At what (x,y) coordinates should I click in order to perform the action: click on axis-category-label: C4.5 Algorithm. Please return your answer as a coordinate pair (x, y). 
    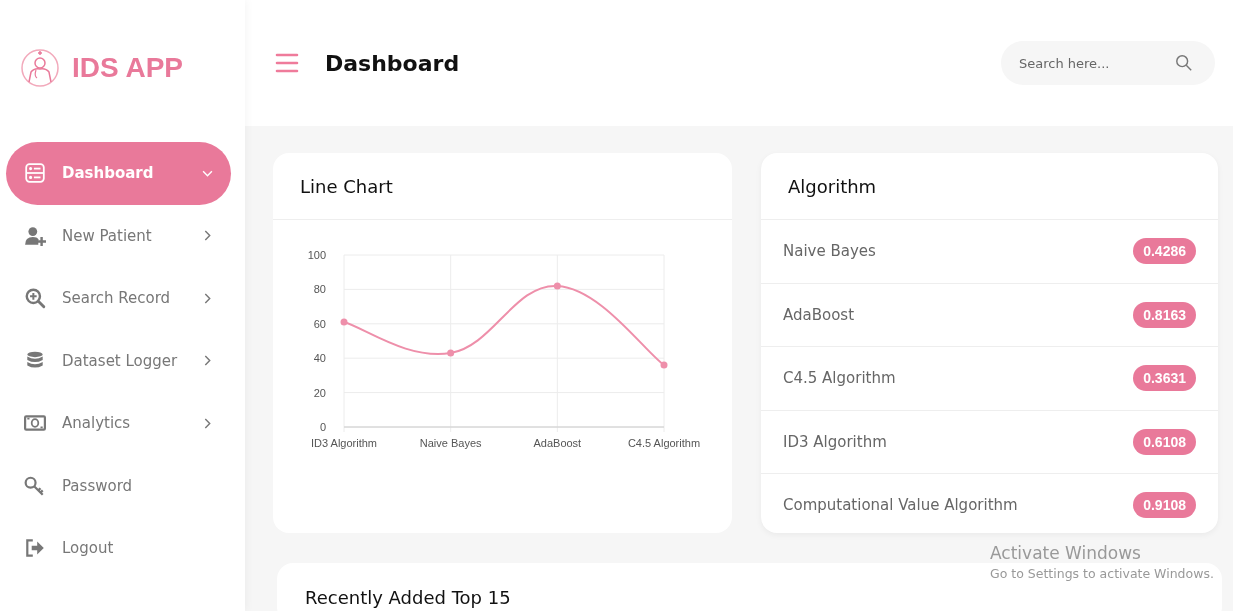
    Looking at the image, I should click on (664, 443).